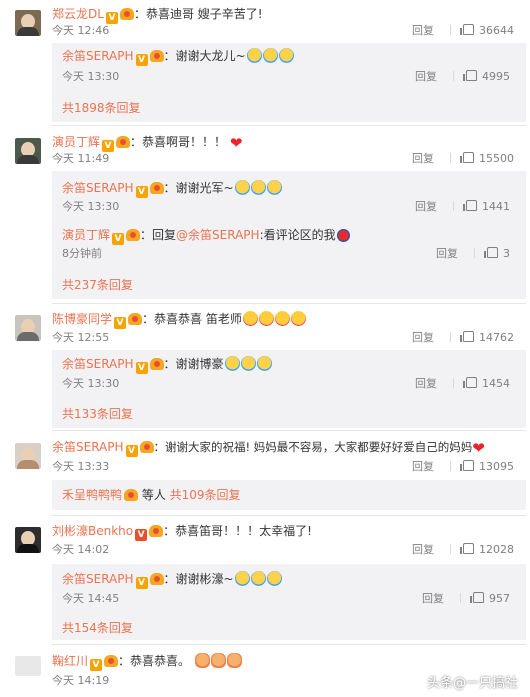 This screenshot has height=697, width=530. I want to click on reply-box: 余笛SERAPH V ：谢谢博豪 今天 13:30 回复 1454 共133条回复, so click(289, 389).